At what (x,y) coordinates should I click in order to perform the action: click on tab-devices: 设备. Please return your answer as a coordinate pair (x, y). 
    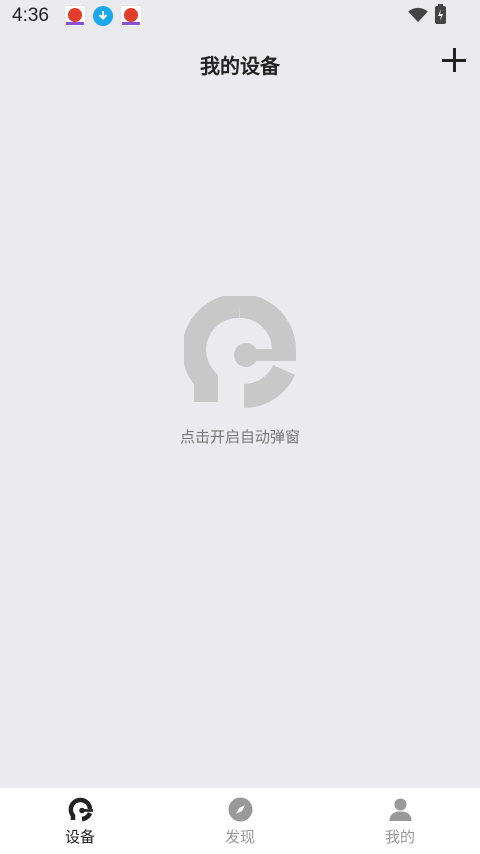
    Looking at the image, I should click on (80, 821).